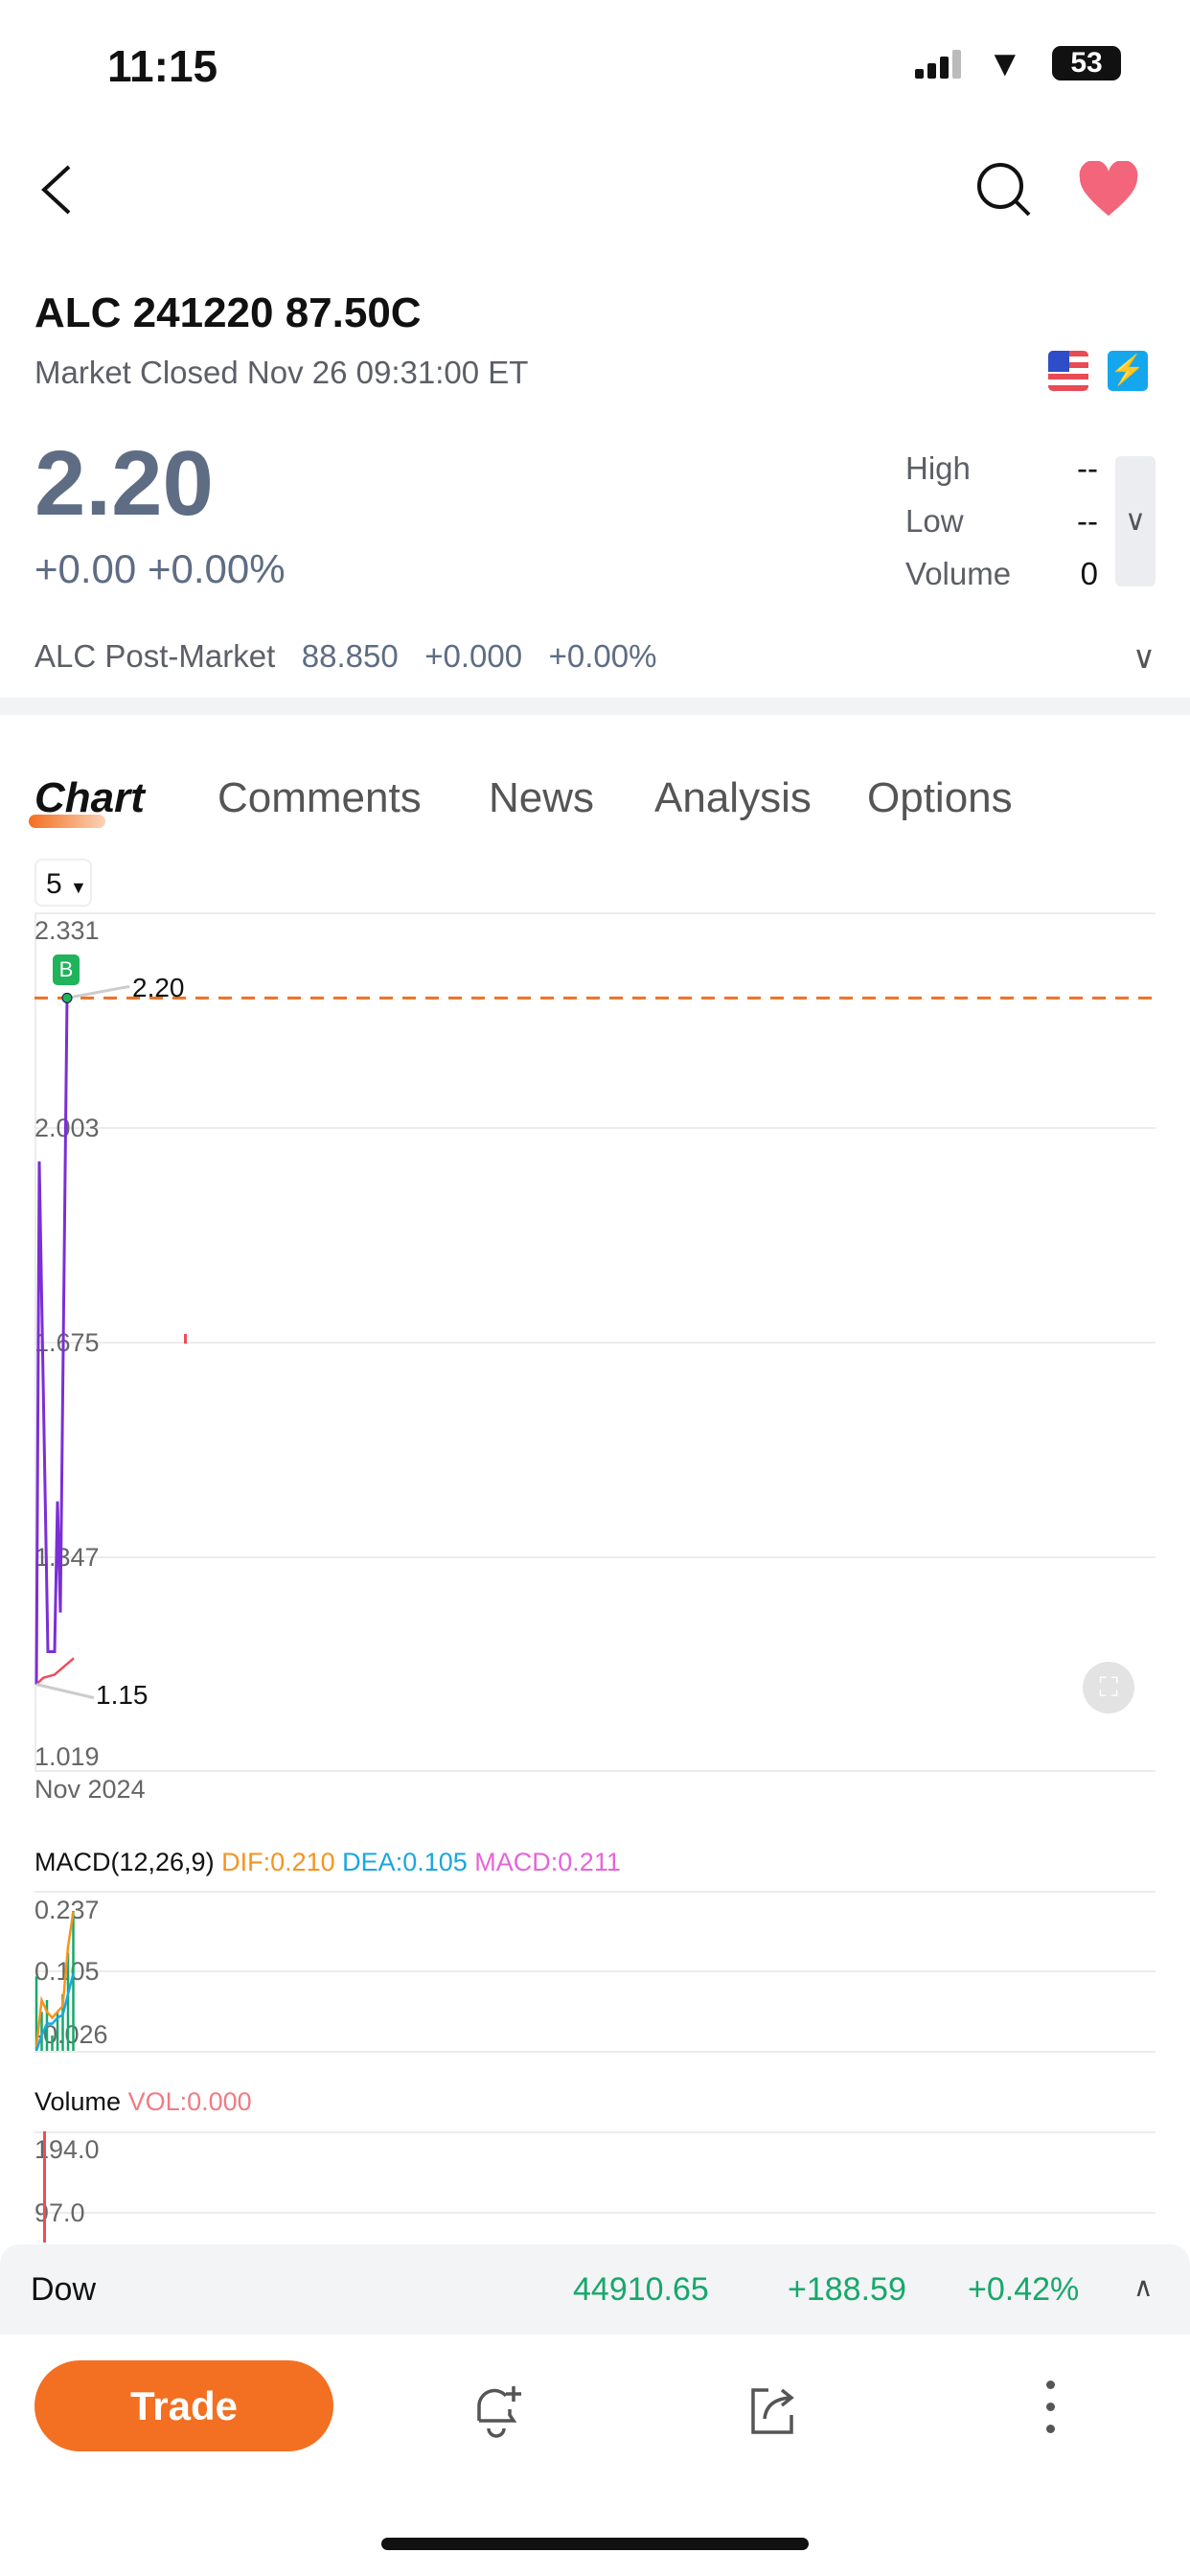 This screenshot has height=2576, width=1190. What do you see at coordinates (125, 1862) in the screenshot?
I see `macd-title: MACD(12,26,9)` at bounding box center [125, 1862].